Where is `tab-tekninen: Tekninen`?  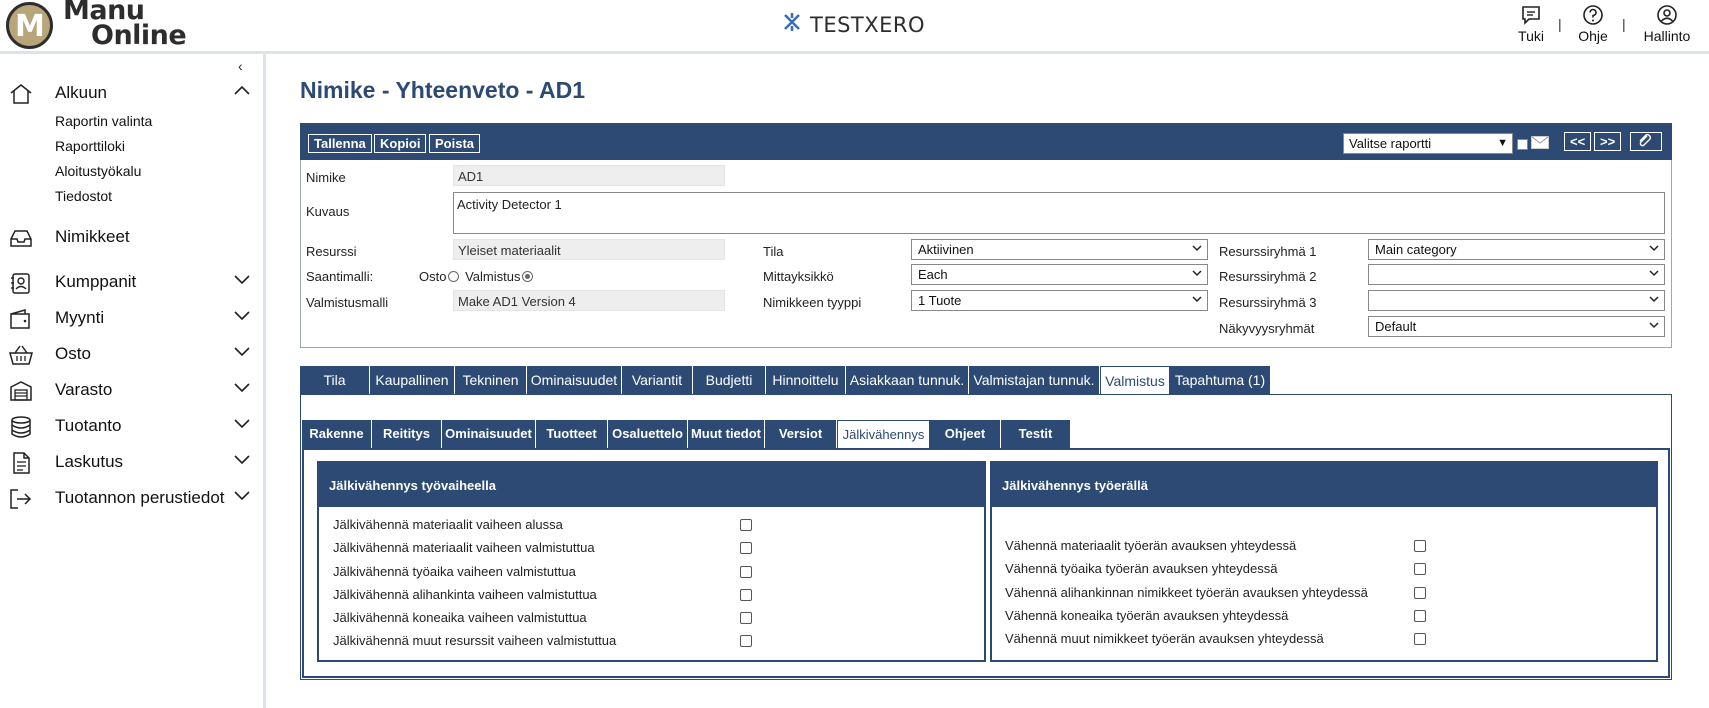
tab-tekninen: Tekninen is located at coordinates (491, 380).